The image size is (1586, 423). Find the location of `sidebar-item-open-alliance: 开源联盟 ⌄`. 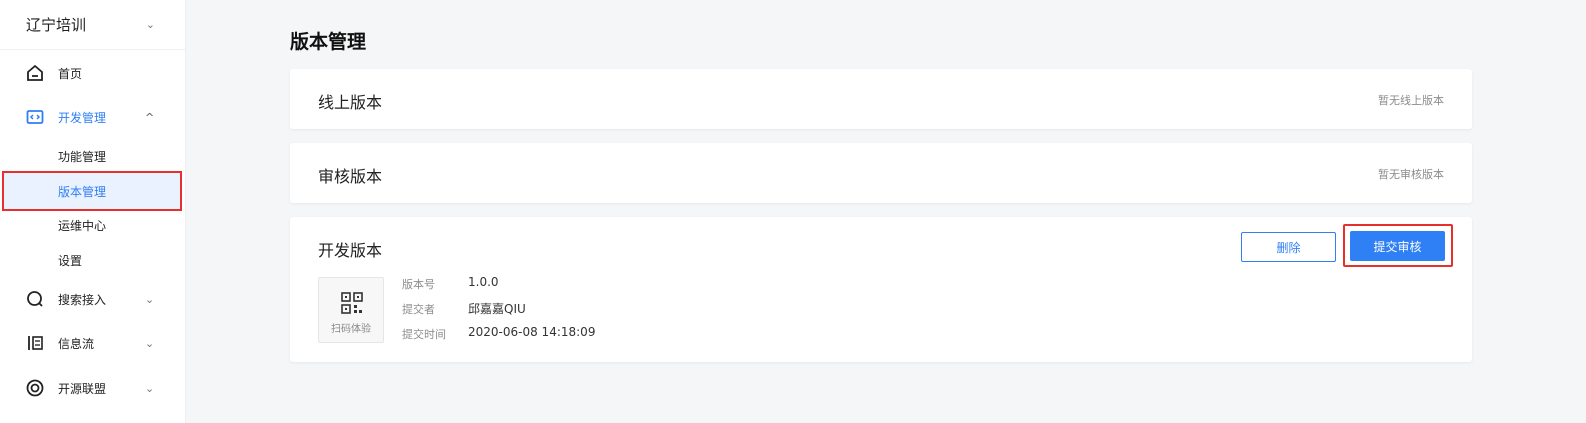

sidebar-item-open-alliance: 开源联盟 ⌄ is located at coordinates (93, 388).